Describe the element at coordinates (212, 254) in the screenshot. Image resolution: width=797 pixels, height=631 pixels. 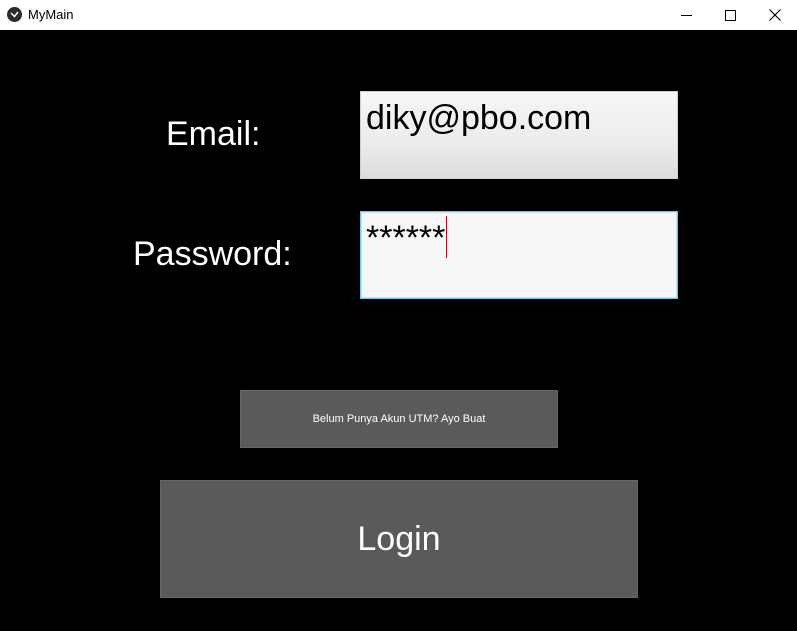
I see `password-label: Password:` at that location.